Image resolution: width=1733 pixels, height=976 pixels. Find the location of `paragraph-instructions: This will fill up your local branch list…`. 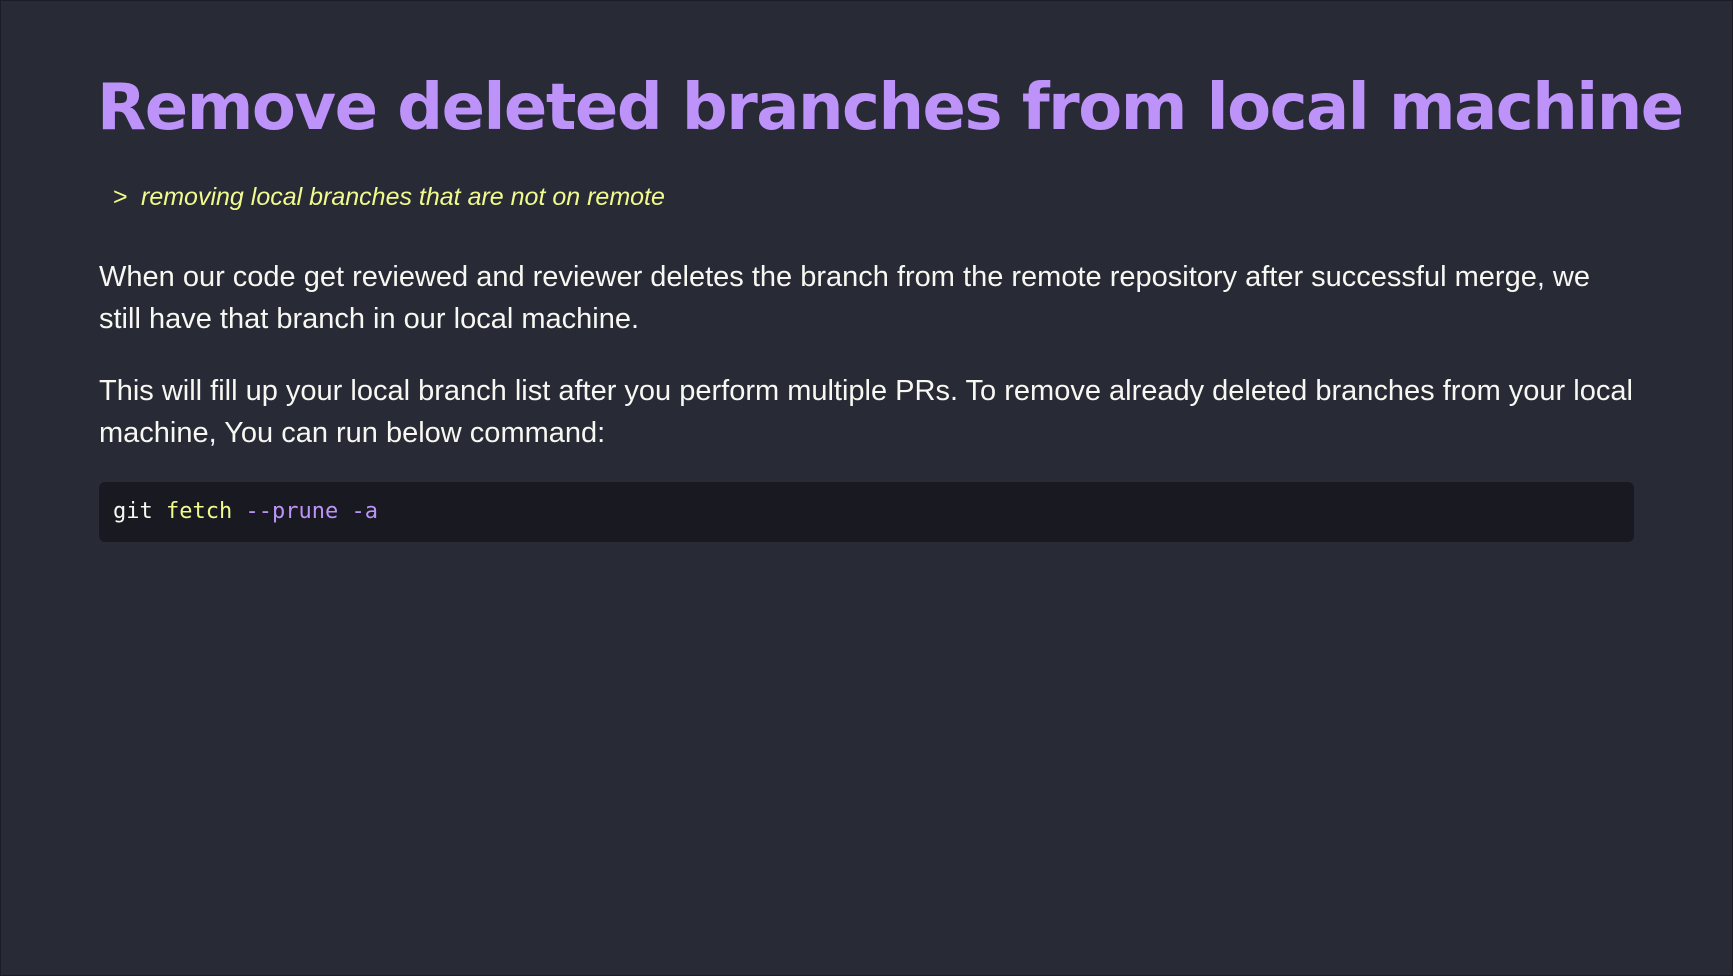

paragraph-instructions: This will fill up your local branch list… is located at coordinates (866, 412).